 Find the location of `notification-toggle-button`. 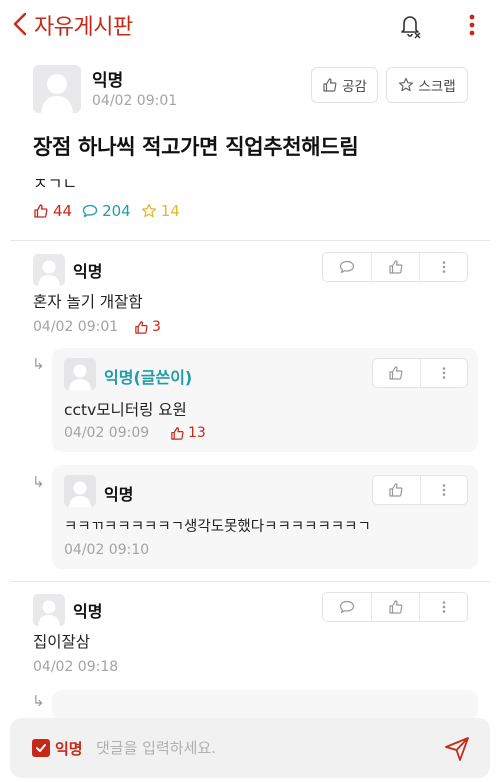

notification-toggle-button is located at coordinates (410, 25).